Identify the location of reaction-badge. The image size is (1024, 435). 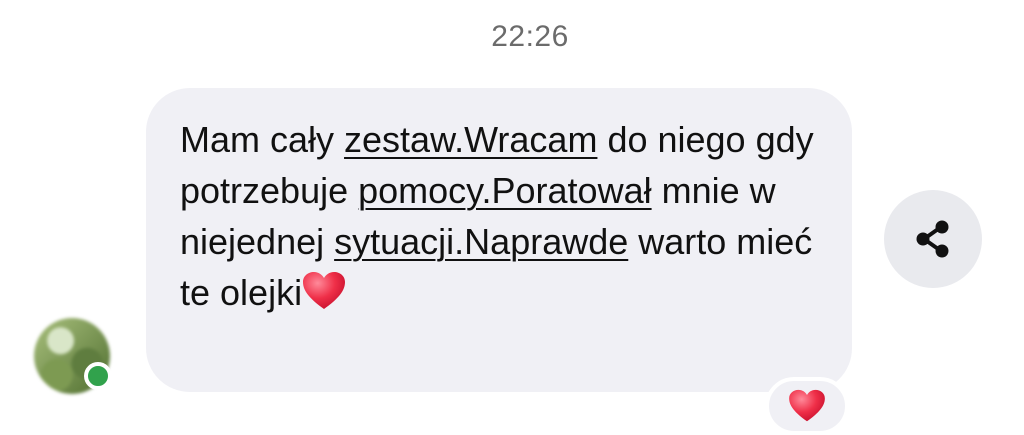
(807, 406).